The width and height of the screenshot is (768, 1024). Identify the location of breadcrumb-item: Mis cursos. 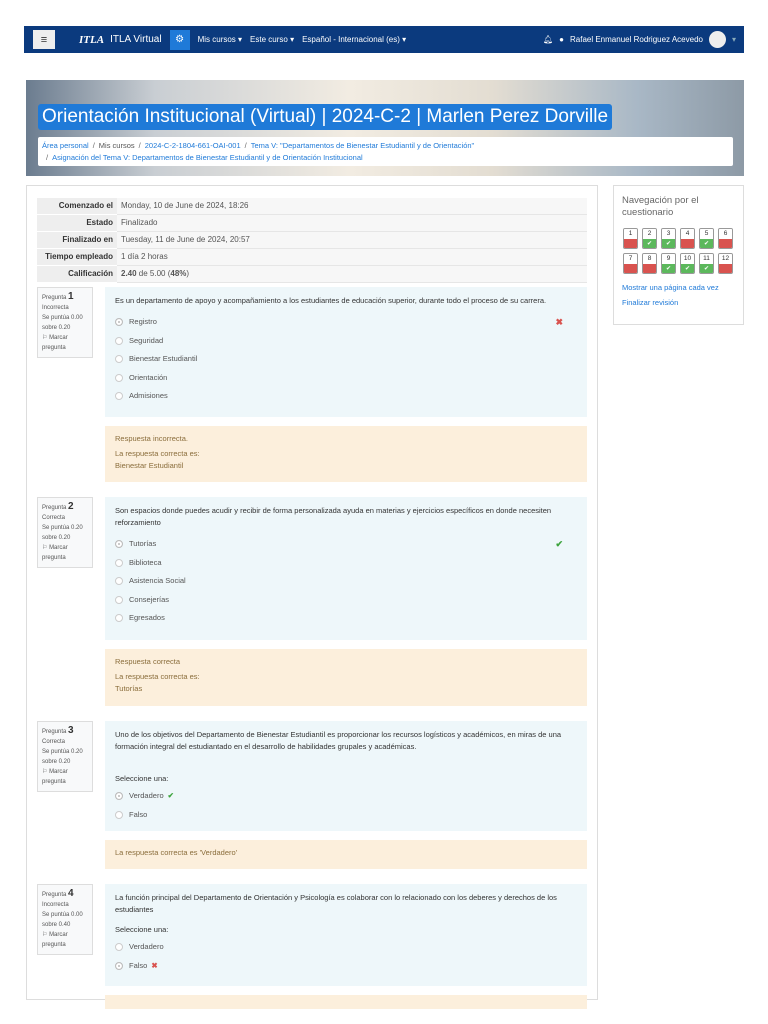
(117, 145).